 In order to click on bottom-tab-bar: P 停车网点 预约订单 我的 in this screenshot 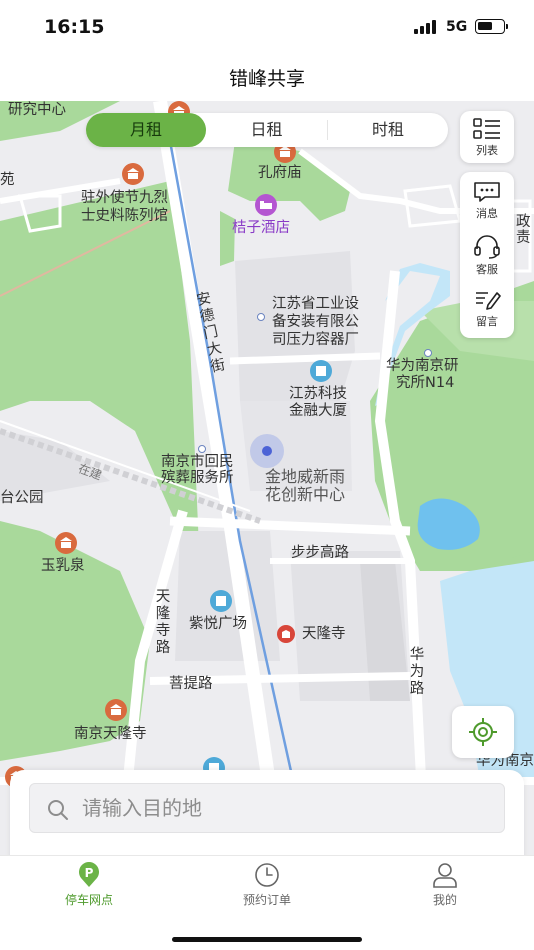, I will do `click(267, 902)`.